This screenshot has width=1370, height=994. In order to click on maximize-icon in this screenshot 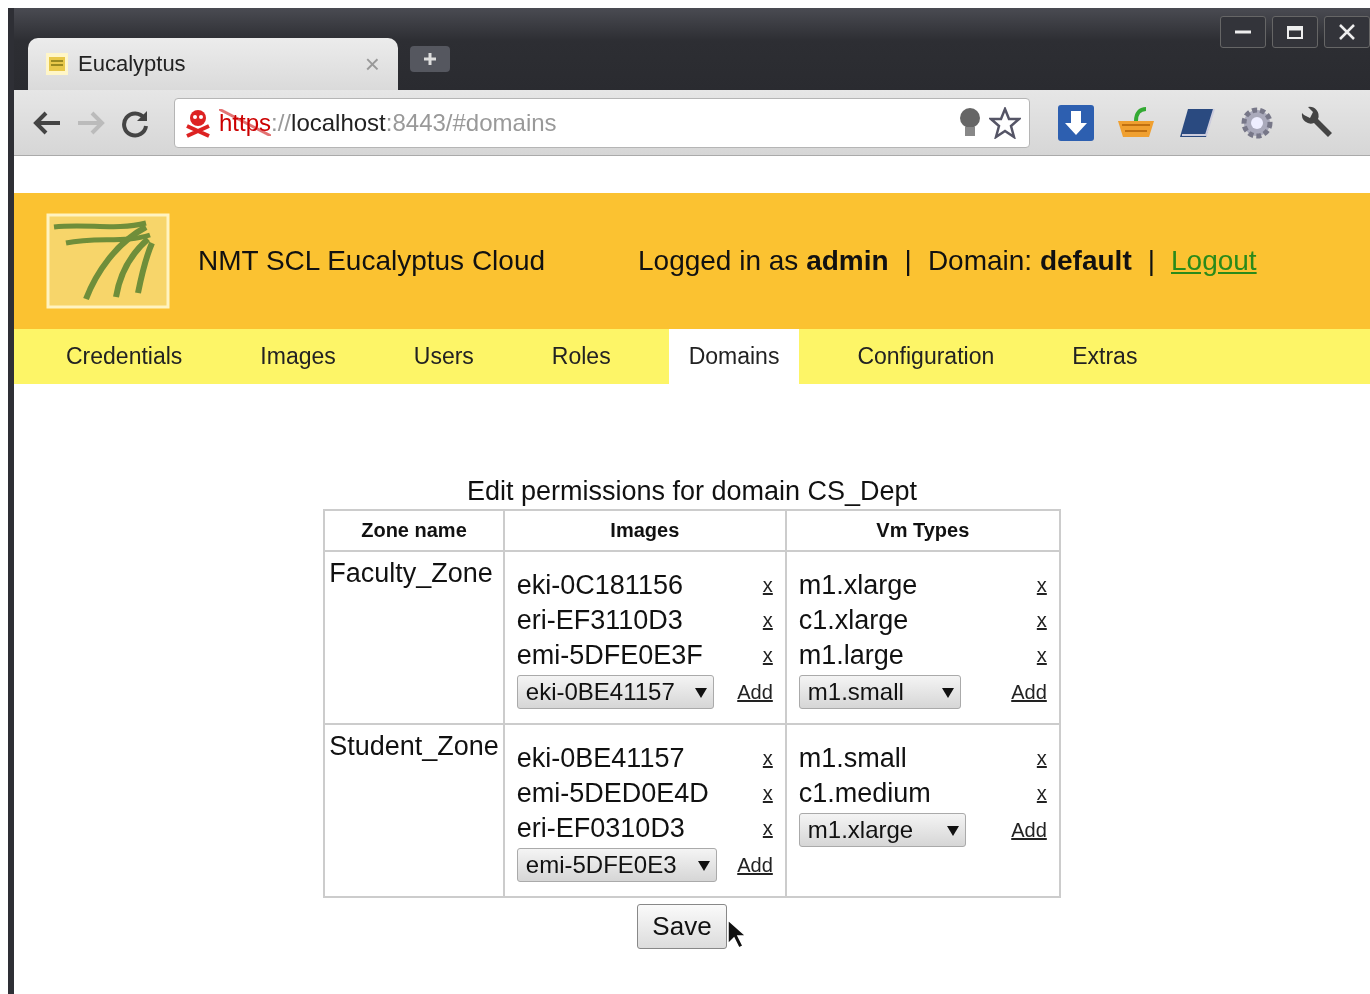, I will do `click(1295, 32)`.